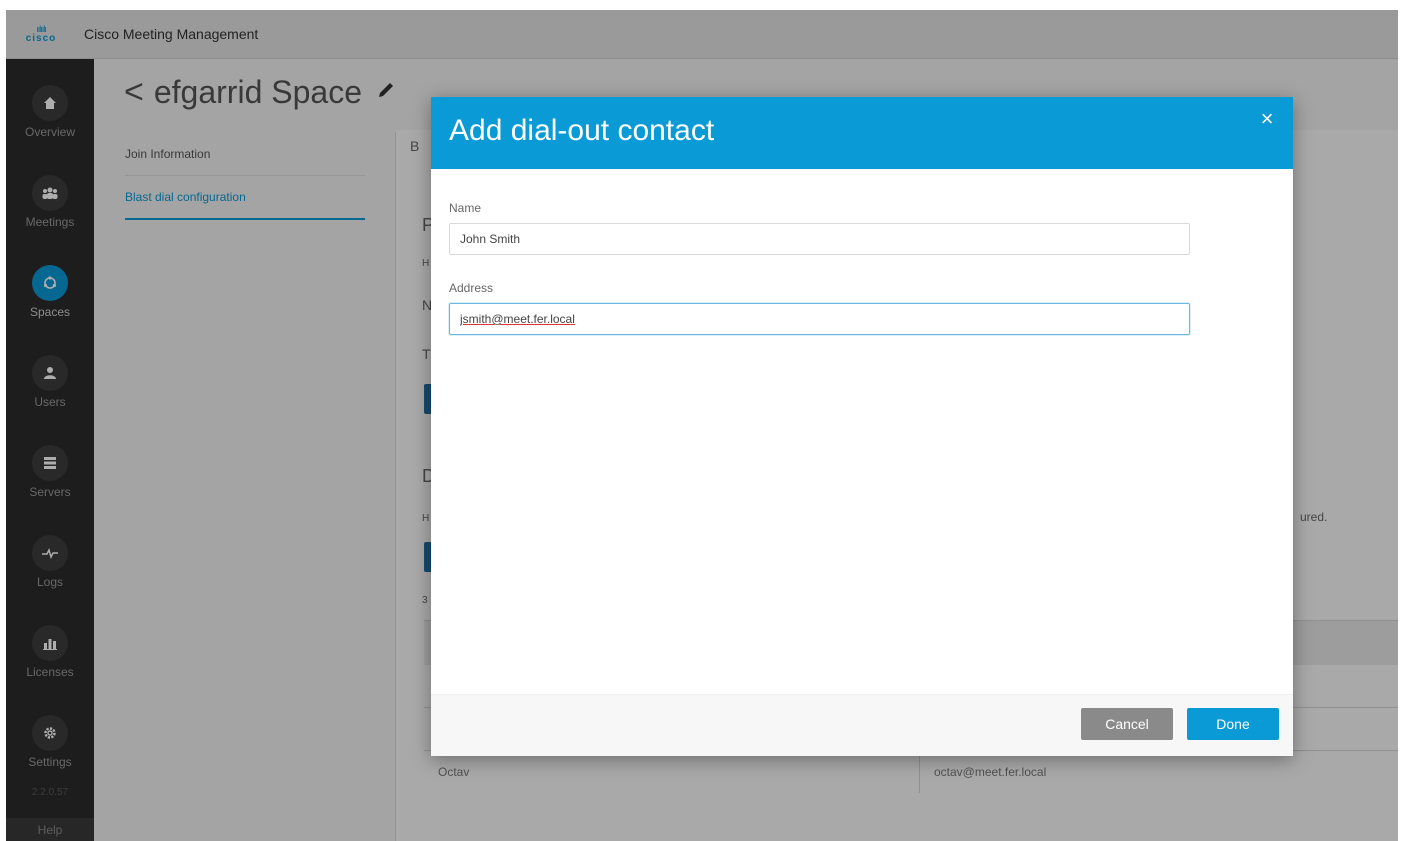 The height and width of the screenshot is (841, 1404). Describe the element at coordinates (582, 130) in the screenshot. I see `dialog-title: Add dial-out contact` at that location.